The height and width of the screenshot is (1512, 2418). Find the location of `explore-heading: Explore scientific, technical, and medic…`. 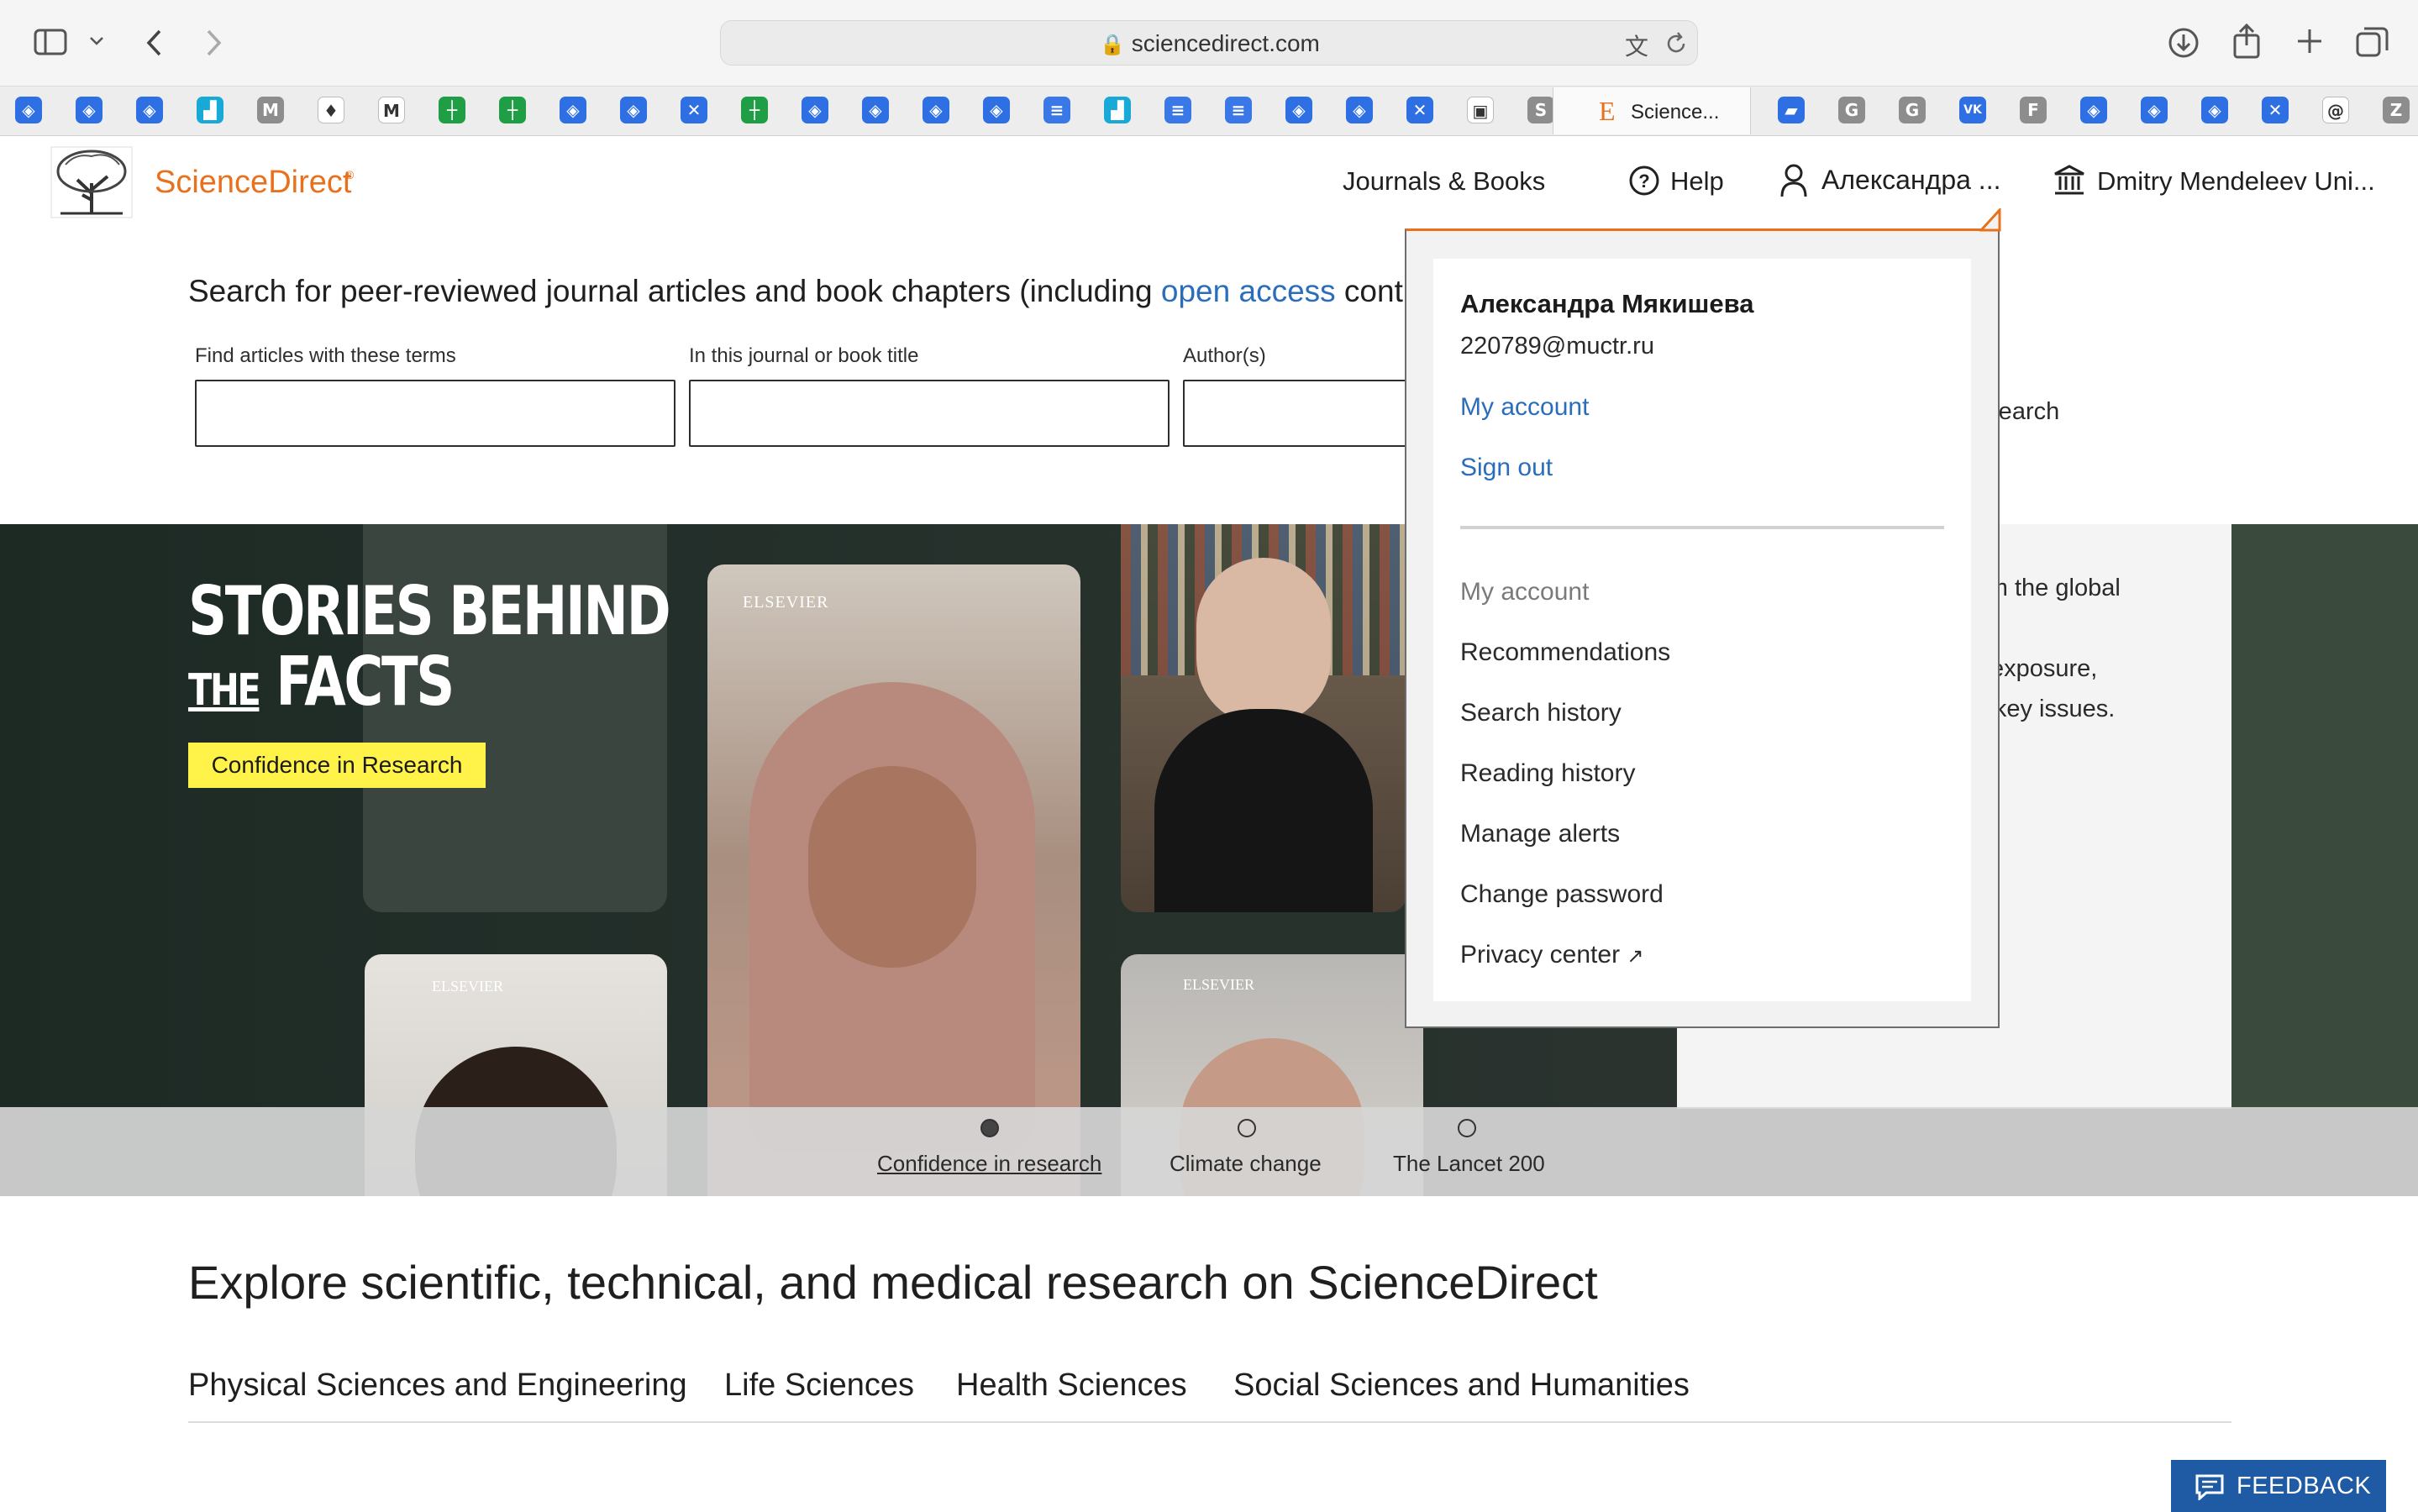

explore-heading: Explore scientific, technical, and medic… is located at coordinates (893, 1282).